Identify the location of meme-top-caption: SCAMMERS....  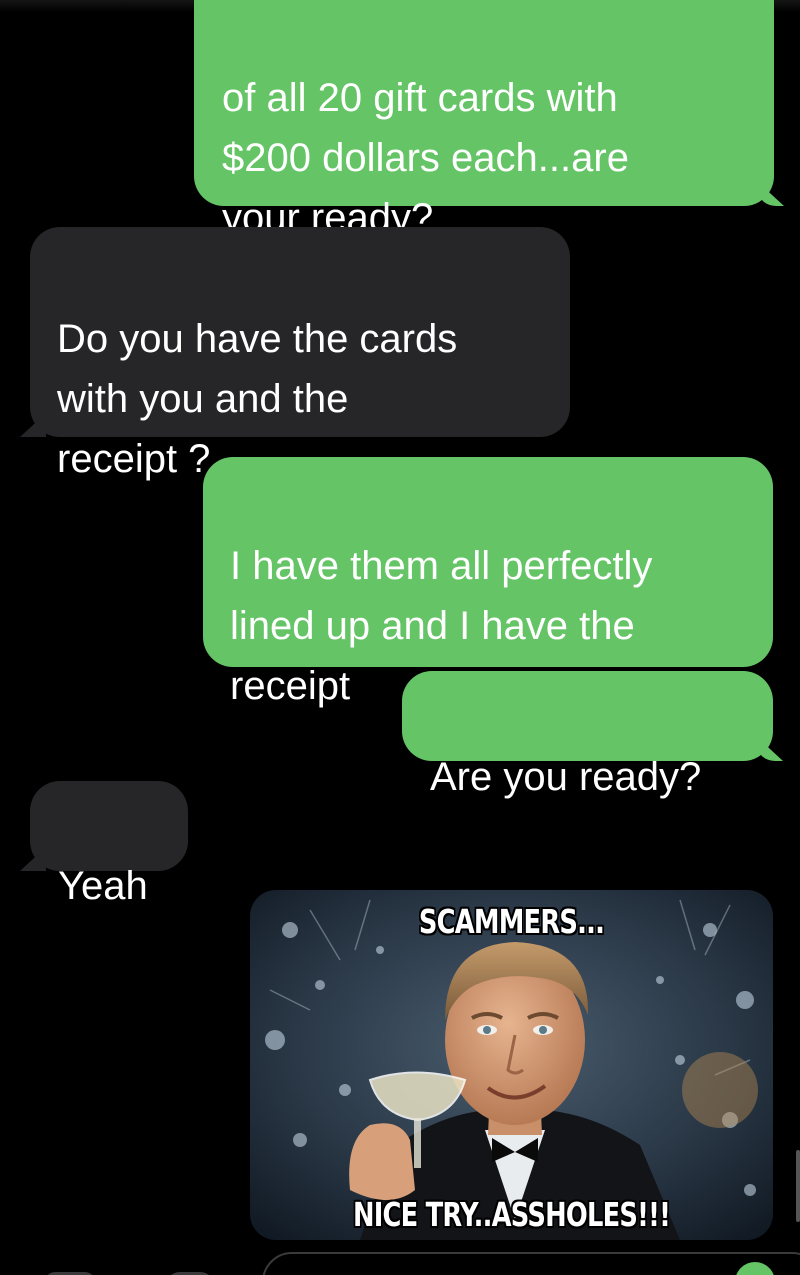
(511, 921).